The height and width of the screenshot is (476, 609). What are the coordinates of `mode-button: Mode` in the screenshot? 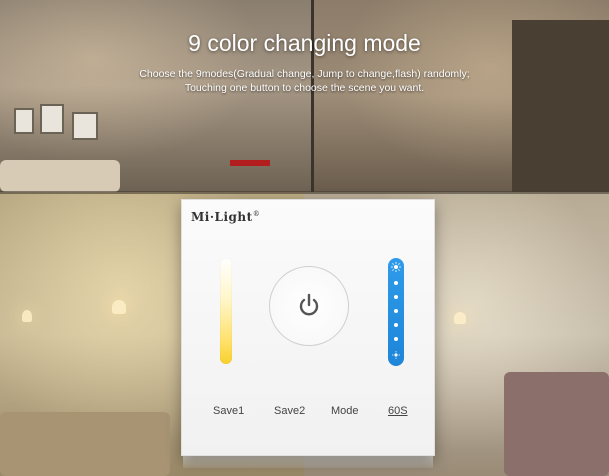 It's located at (345, 411).